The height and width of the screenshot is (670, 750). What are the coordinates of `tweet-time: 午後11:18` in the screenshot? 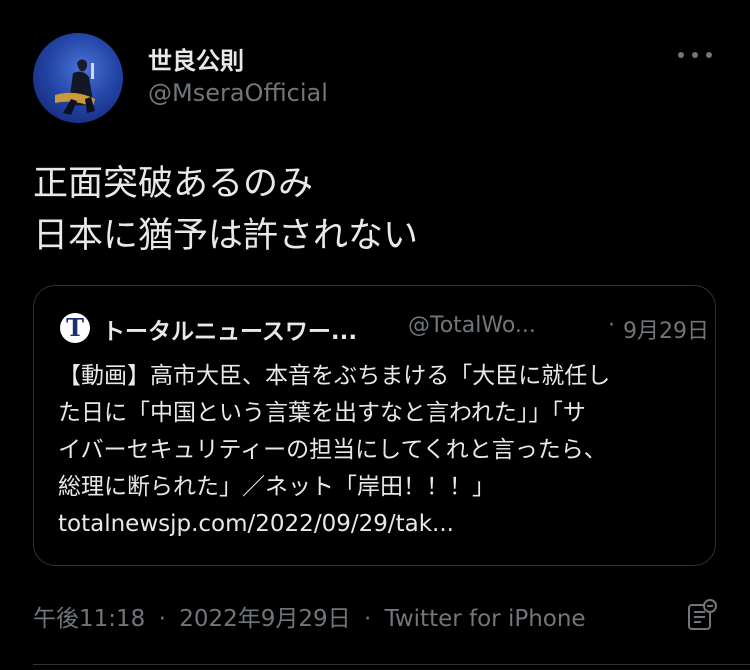 It's located at (89, 619).